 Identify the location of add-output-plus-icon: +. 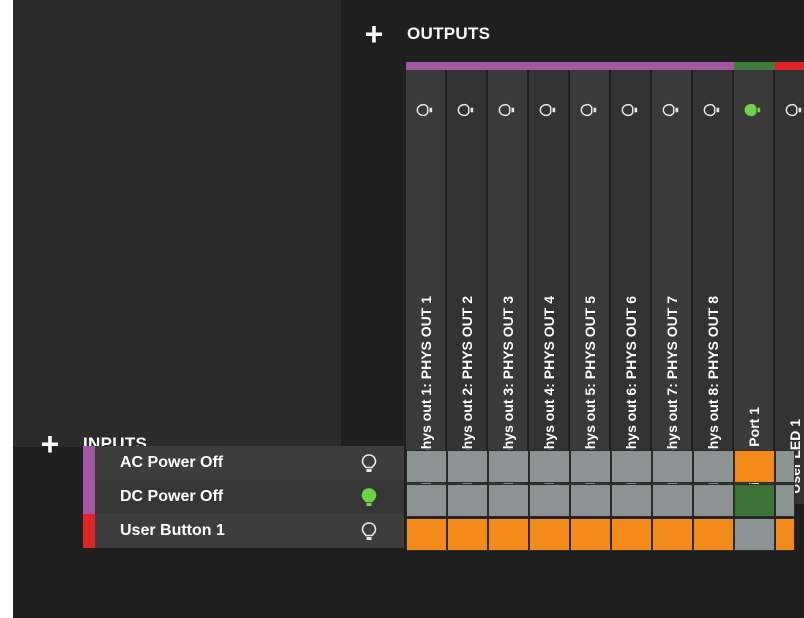
(374, 34).